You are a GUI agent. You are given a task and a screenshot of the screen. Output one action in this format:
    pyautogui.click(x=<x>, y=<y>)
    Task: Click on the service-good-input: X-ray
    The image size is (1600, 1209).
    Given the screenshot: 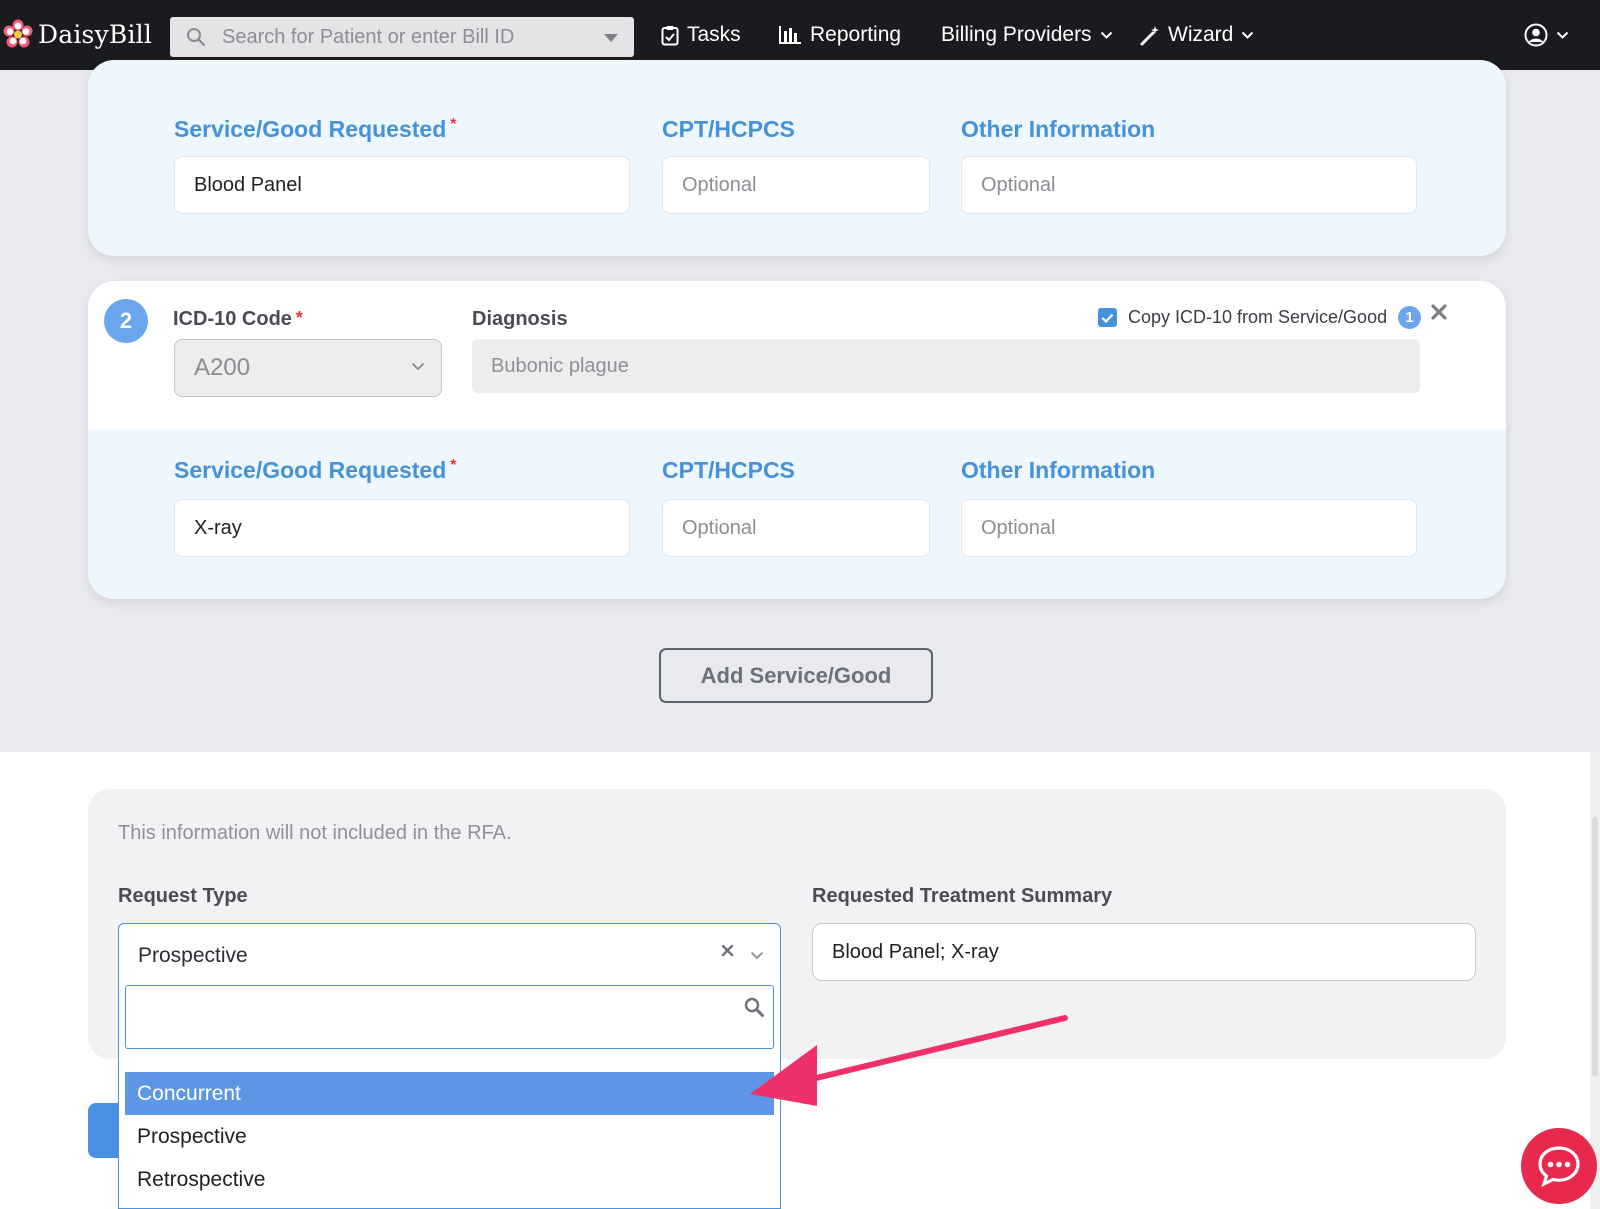 What is the action you would take?
    pyautogui.click(x=402, y=528)
    